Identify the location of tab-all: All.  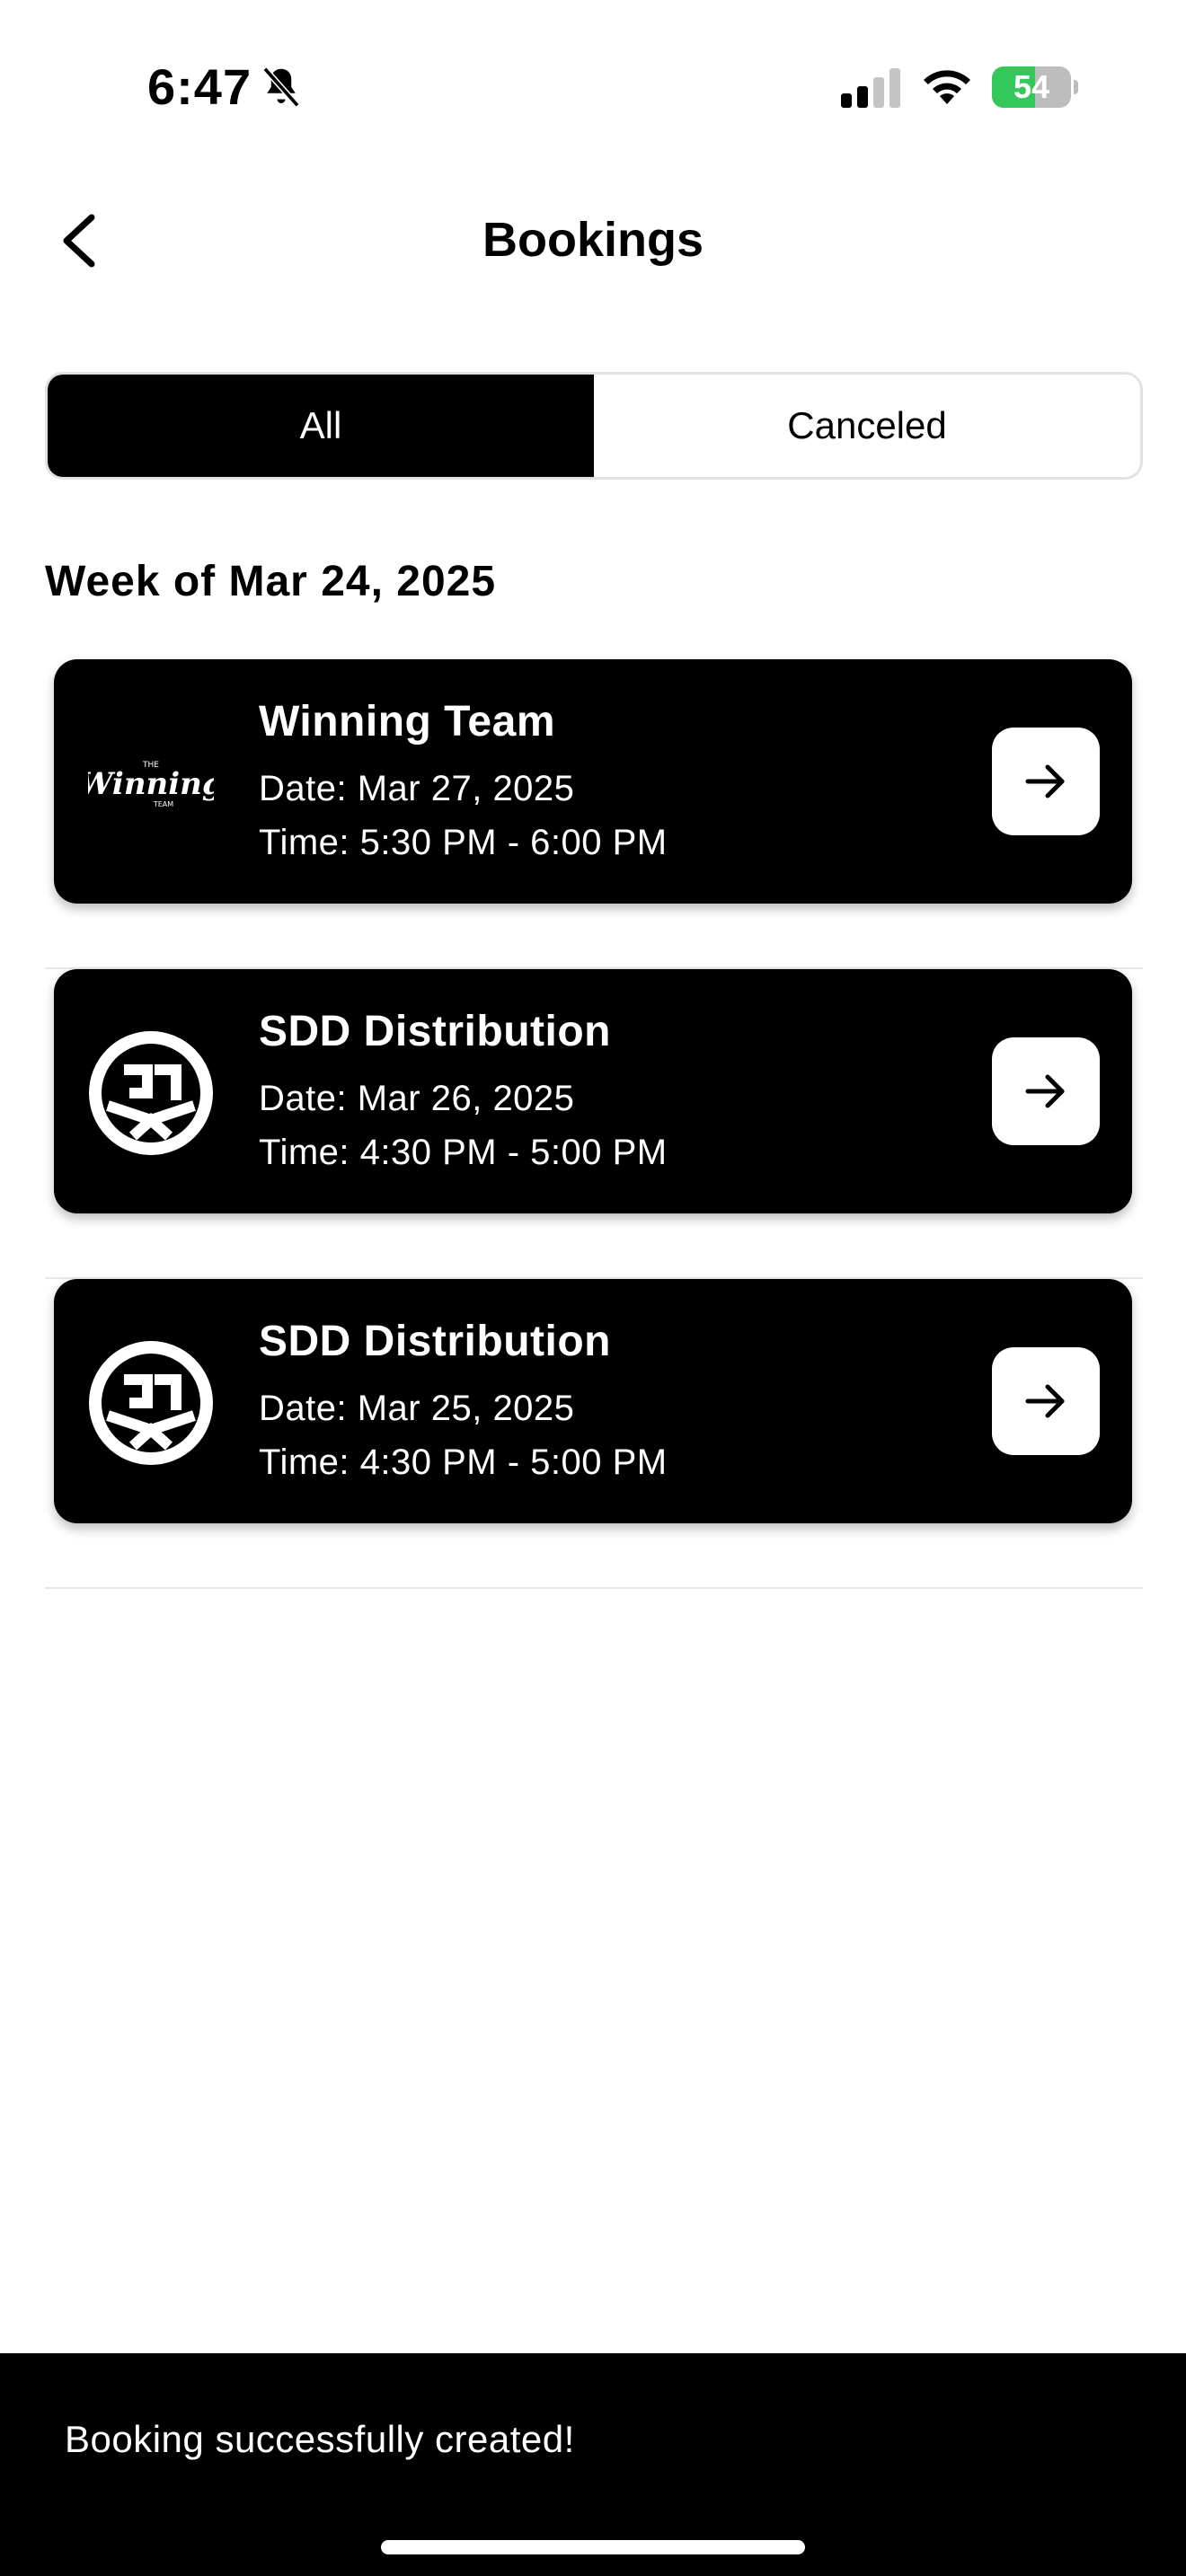
(321, 426).